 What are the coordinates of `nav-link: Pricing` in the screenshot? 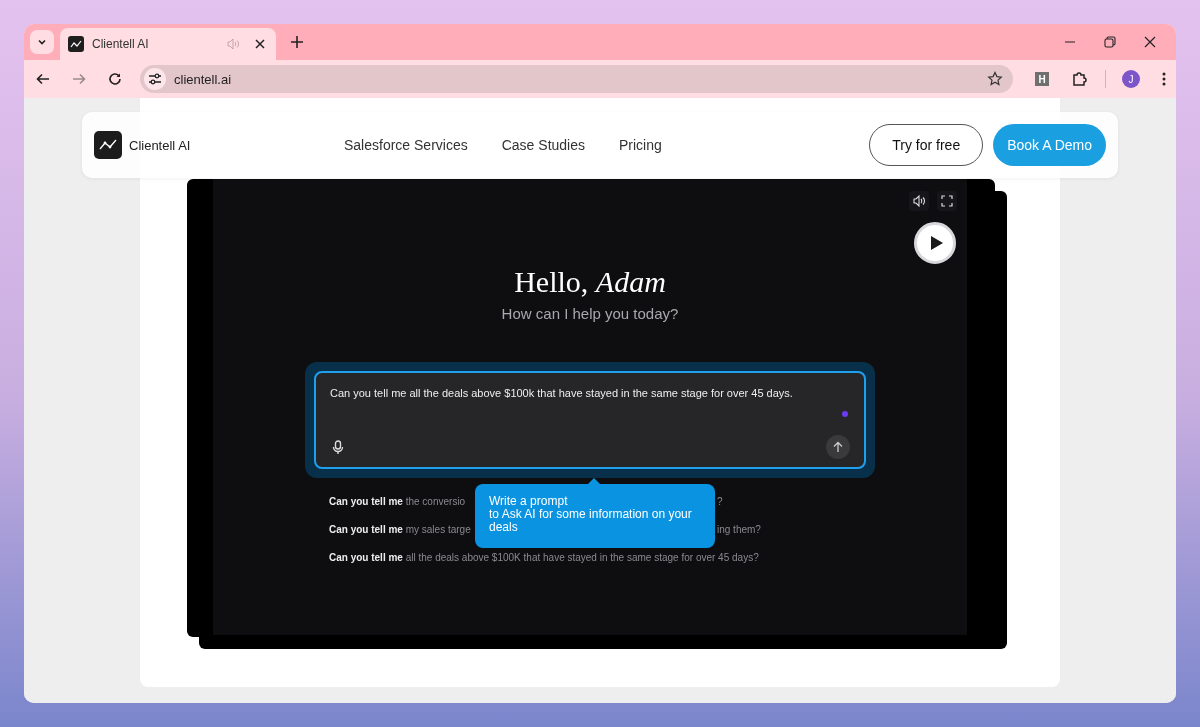 It's located at (640, 145).